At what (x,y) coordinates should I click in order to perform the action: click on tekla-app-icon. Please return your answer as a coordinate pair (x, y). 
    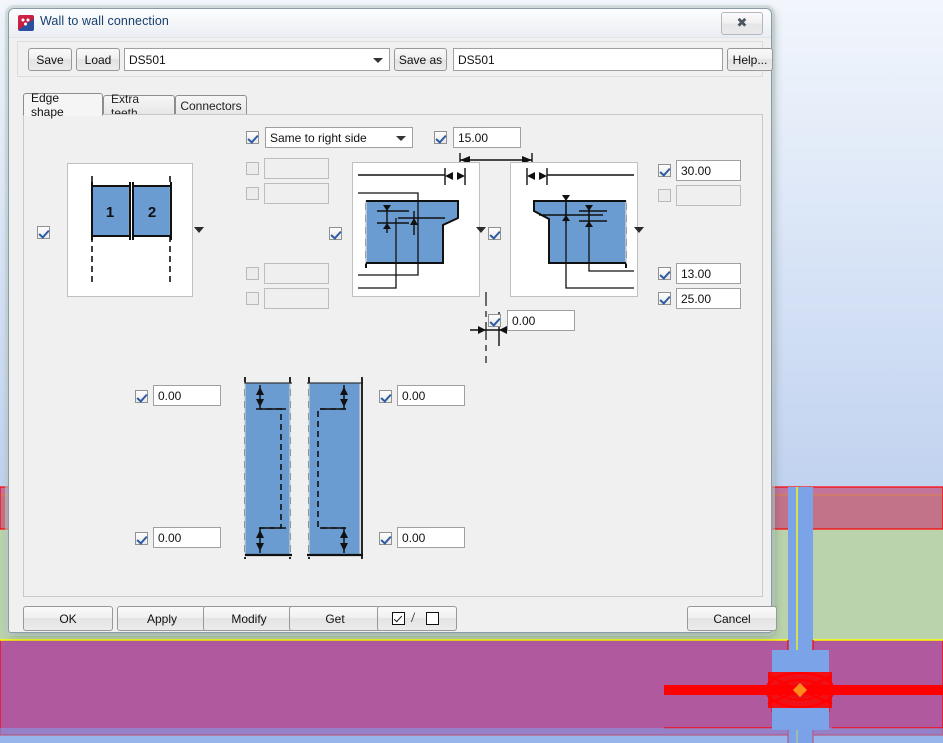
    Looking at the image, I should click on (26, 23).